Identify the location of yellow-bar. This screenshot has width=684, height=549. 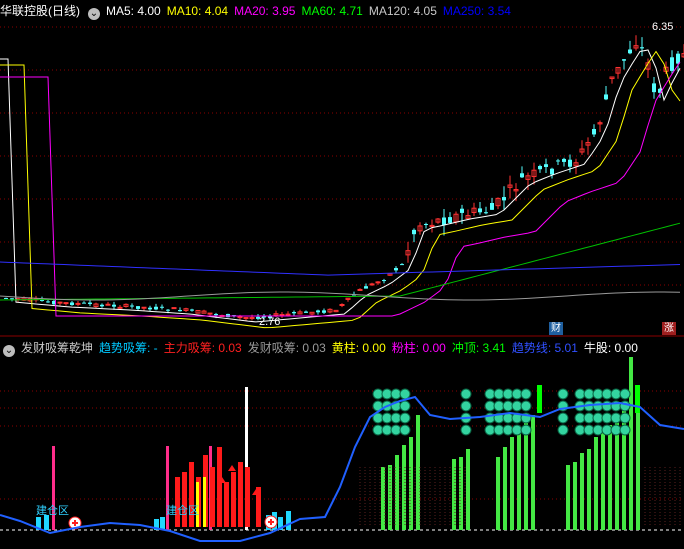
(204, 502).